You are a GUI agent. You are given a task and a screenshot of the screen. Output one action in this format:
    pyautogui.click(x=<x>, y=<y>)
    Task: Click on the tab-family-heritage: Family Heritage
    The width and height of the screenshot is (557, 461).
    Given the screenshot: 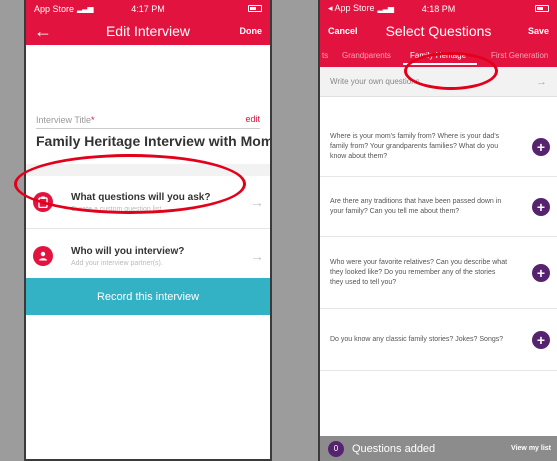 What is the action you would take?
    pyautogui.click(x=438, y=55)
    